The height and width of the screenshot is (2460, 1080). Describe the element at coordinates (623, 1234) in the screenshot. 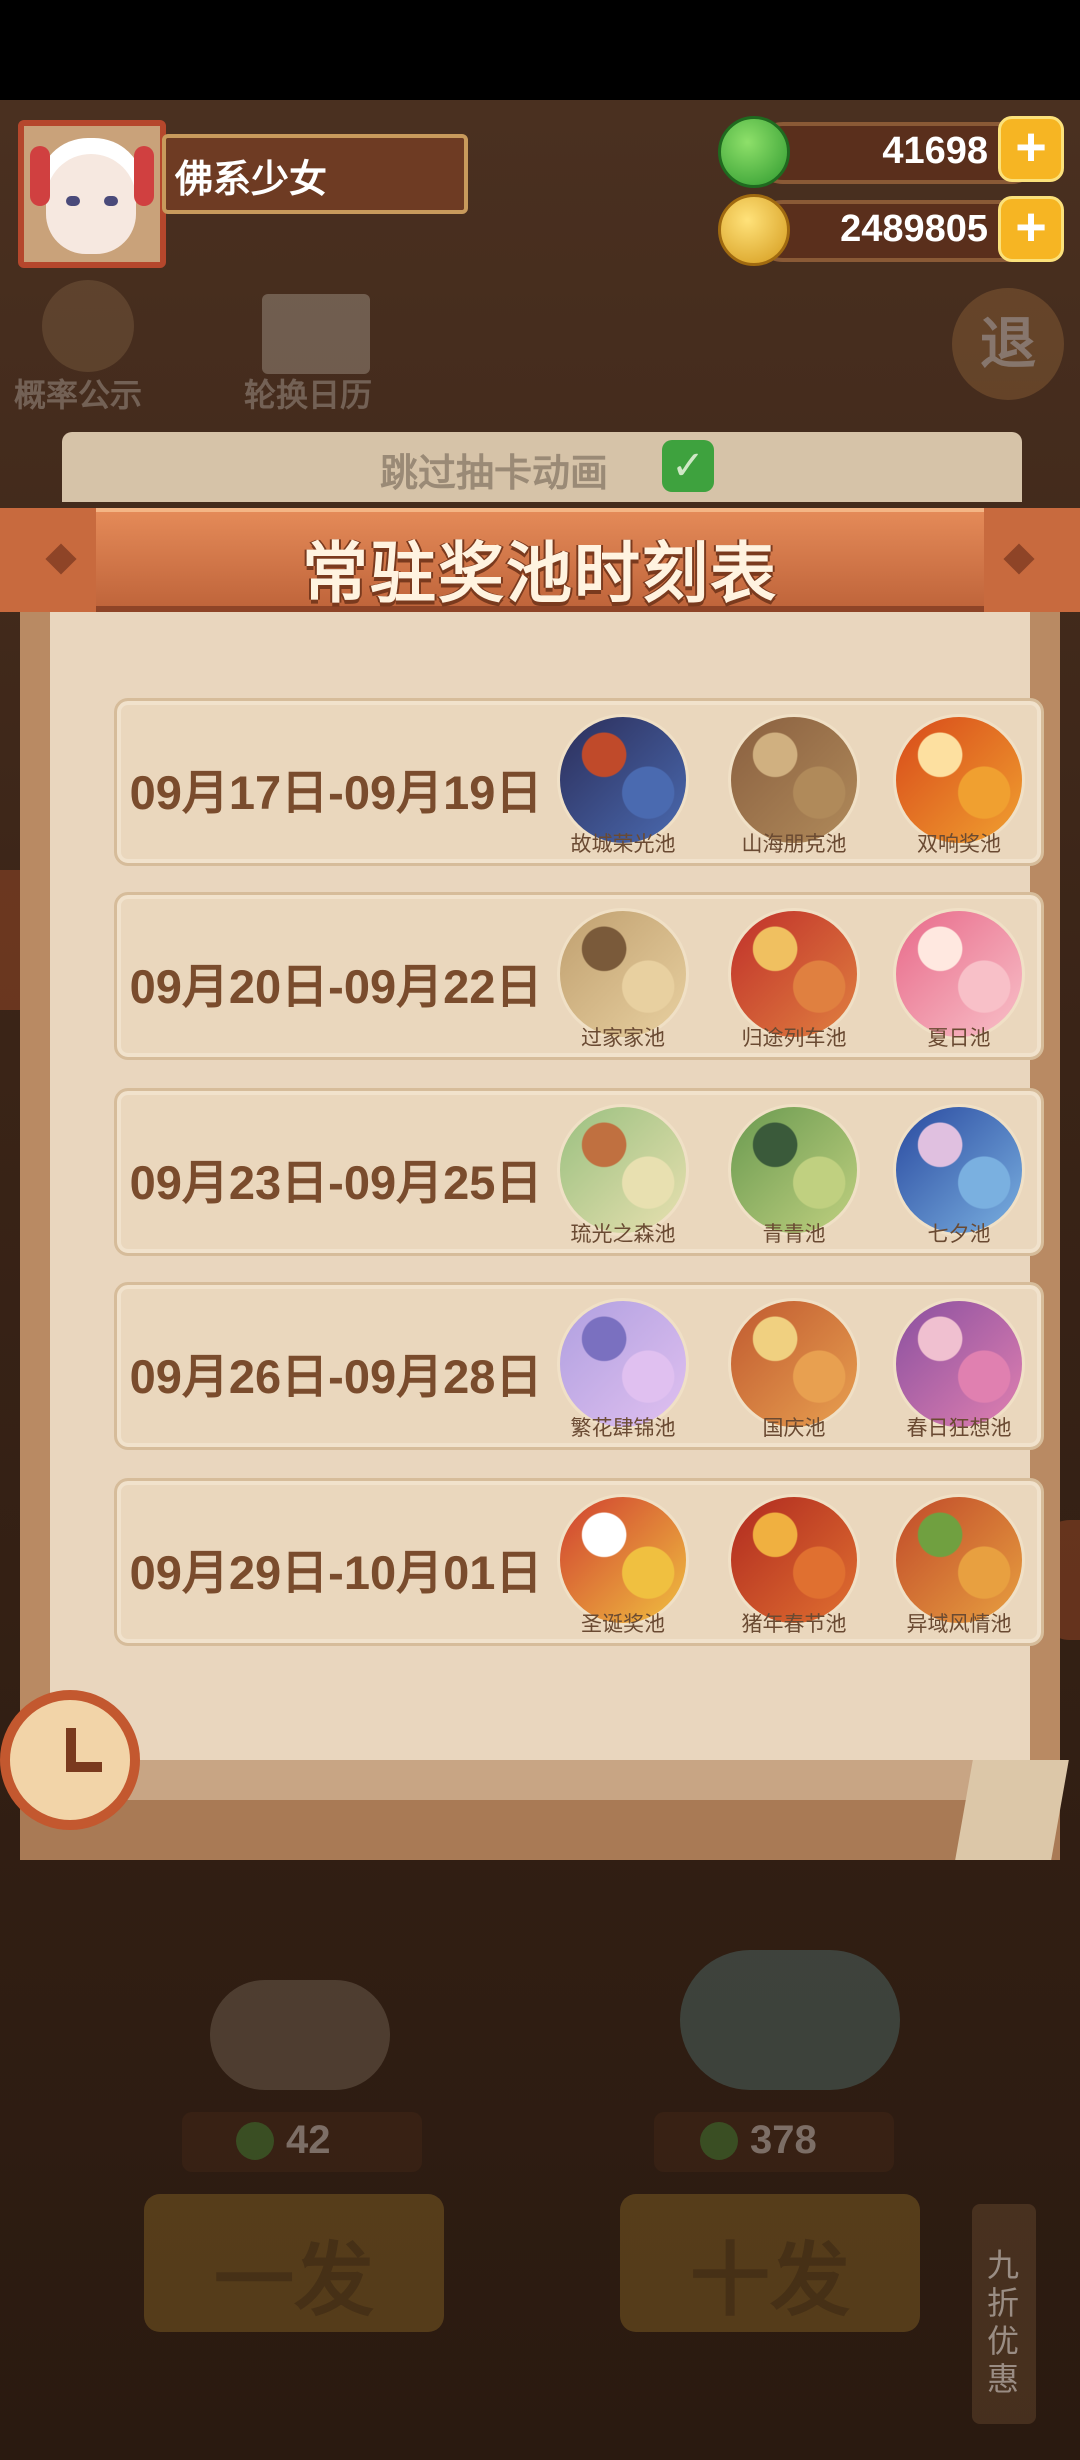

I see `pool-name: 琉光之森池` at that location.